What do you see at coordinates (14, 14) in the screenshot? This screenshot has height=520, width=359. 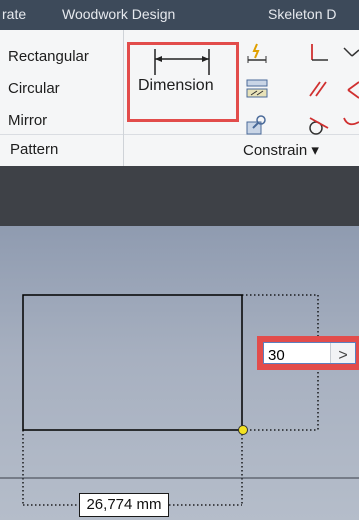 I see `tab-partial-left: rate` at bounding box center [14, 14].